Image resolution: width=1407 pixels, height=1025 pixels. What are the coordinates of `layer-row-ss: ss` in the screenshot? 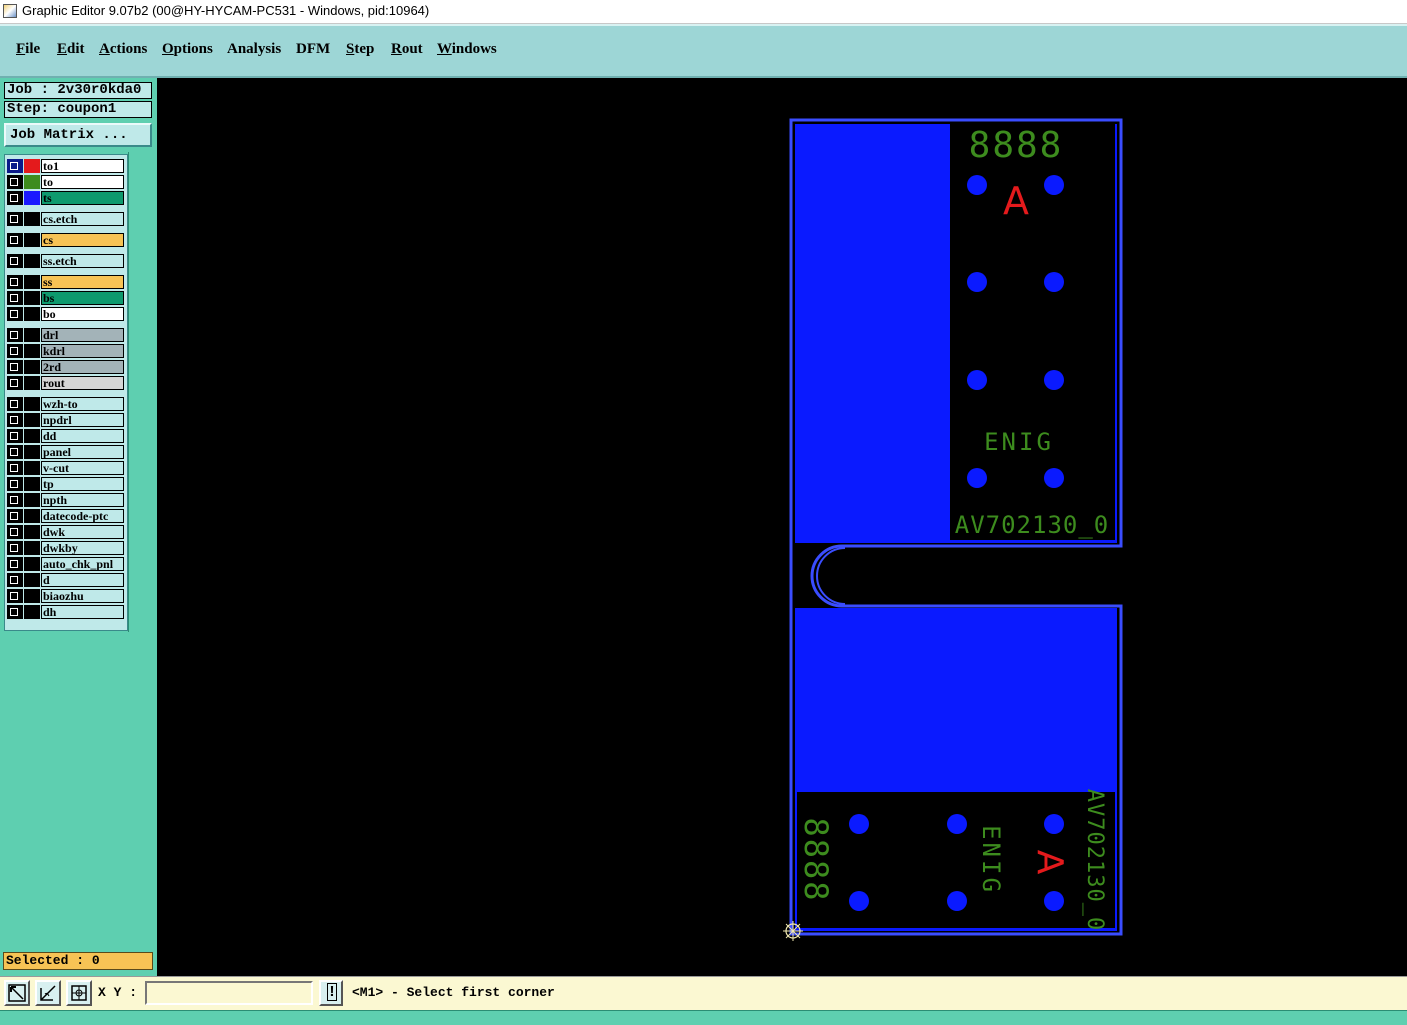 It's located at (66, 282).